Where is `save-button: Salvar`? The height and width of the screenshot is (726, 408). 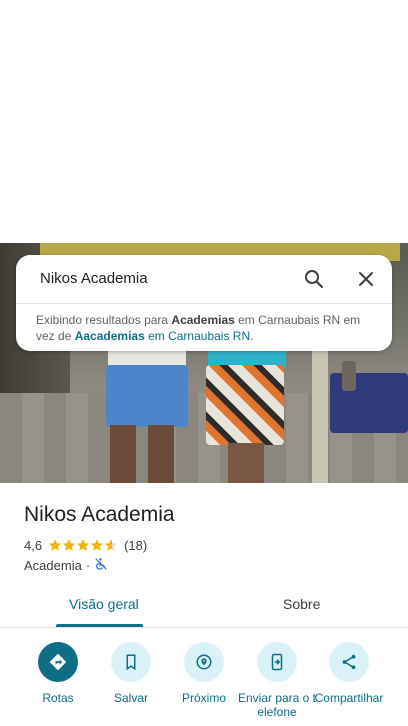 save-button: Salvar is located at coordinates (131, 672).